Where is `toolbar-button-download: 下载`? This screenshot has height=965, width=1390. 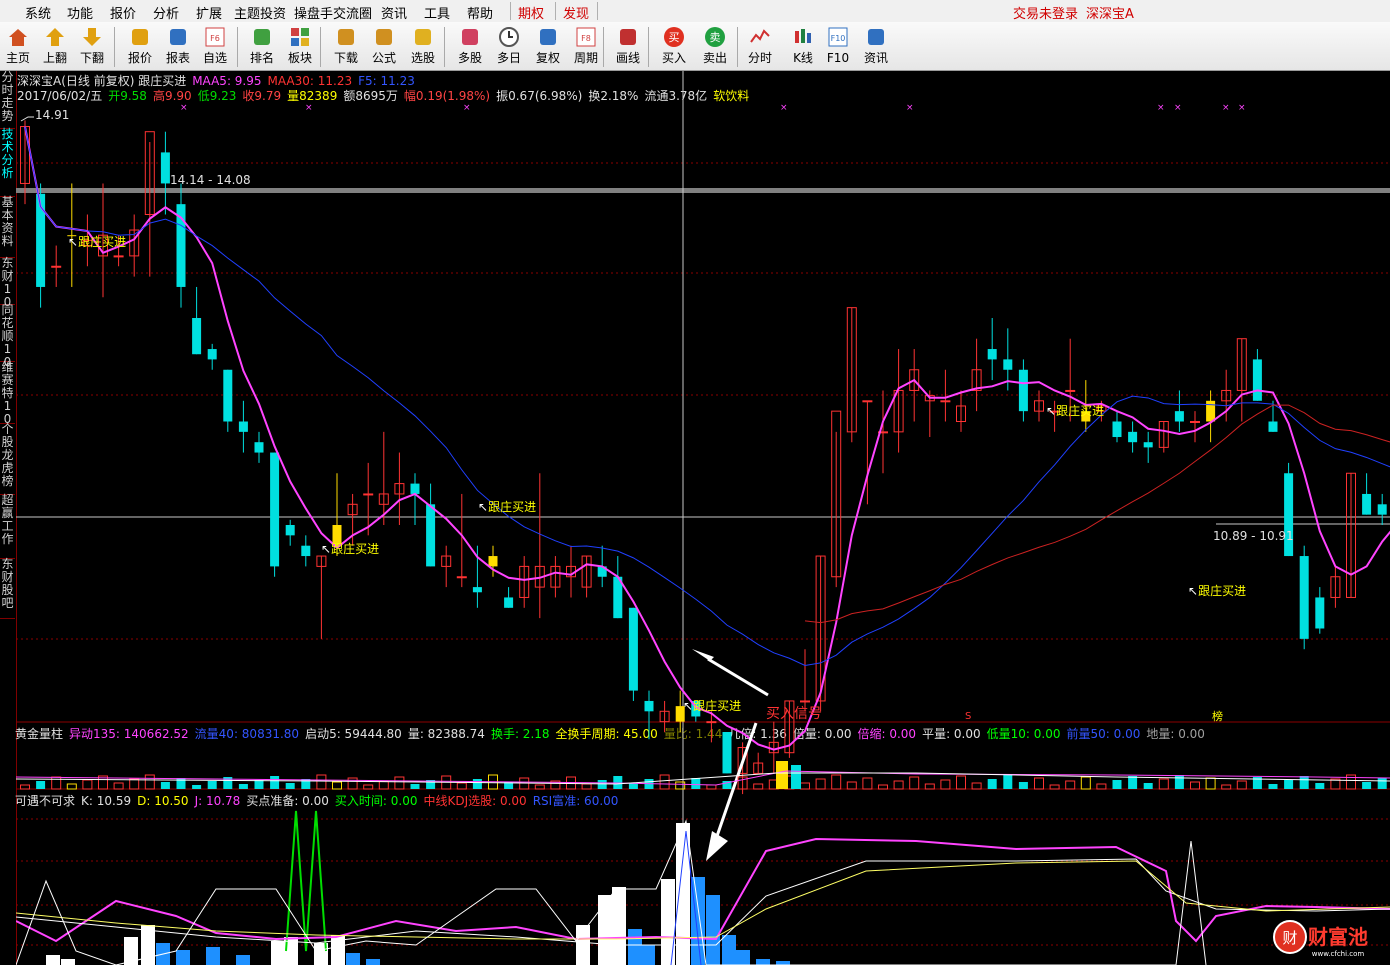
toolbar-button-download: 下载 is located at coordinates (346, 46).